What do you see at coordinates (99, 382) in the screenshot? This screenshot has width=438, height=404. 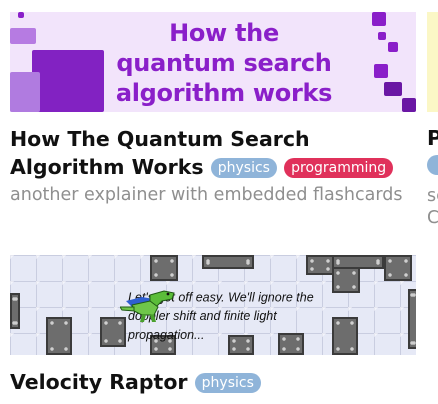 I see `course-title-text: Velocity Raptor` at bounding box center [99, 382].